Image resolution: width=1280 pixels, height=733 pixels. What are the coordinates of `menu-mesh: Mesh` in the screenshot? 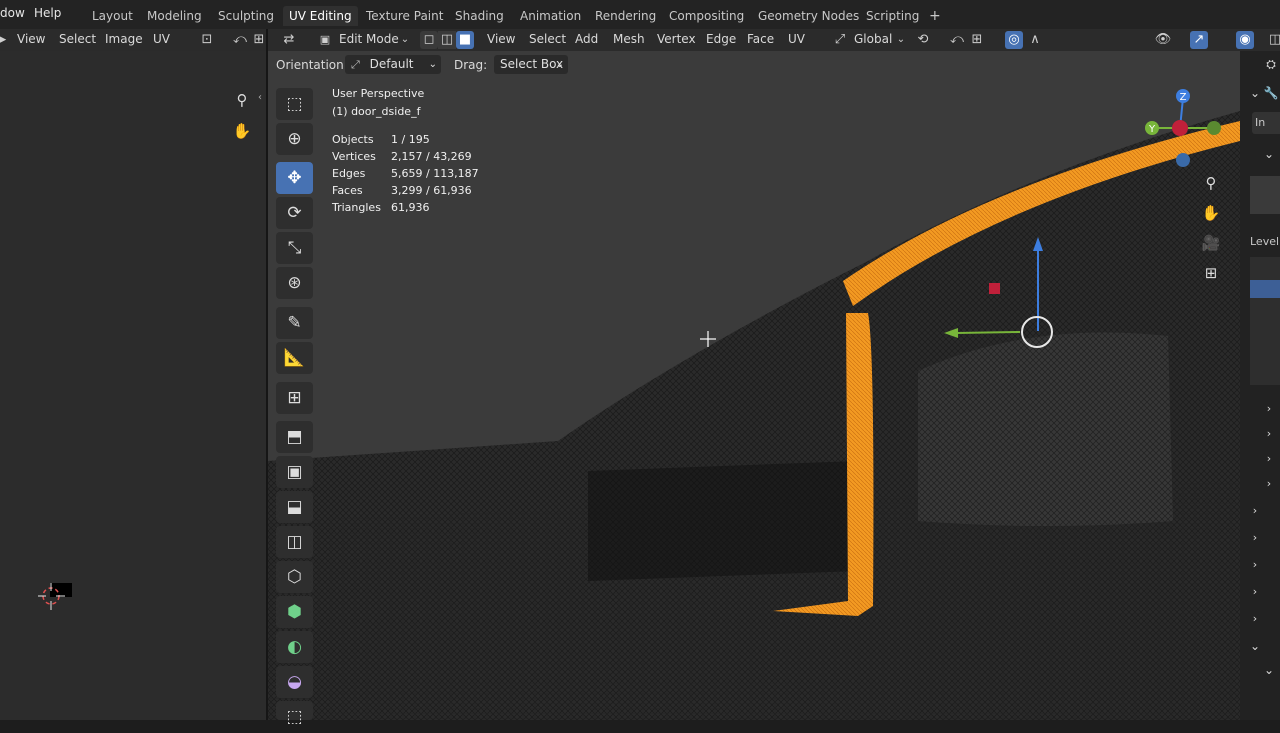 It's located at (629, 39).